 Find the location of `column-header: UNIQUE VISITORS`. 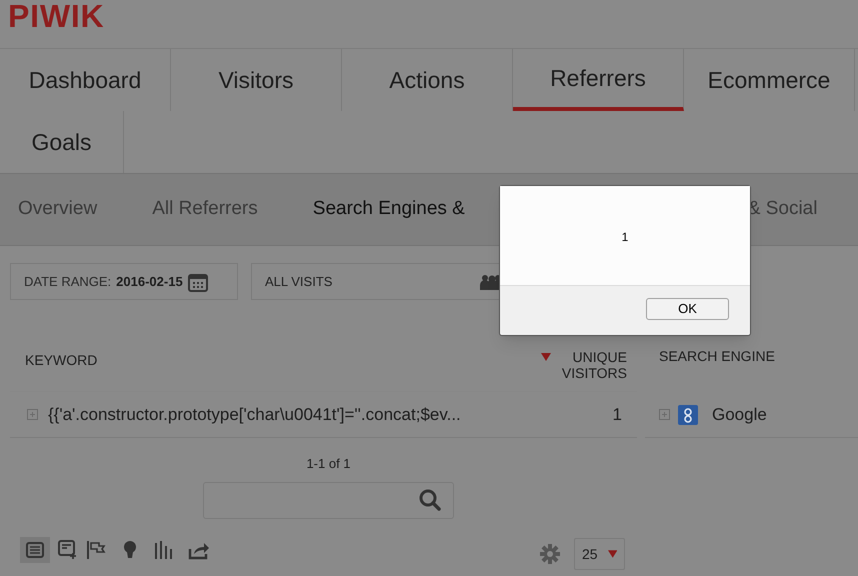

column-header: UNIQUE VISITORS is located at coordinates (592, 365).